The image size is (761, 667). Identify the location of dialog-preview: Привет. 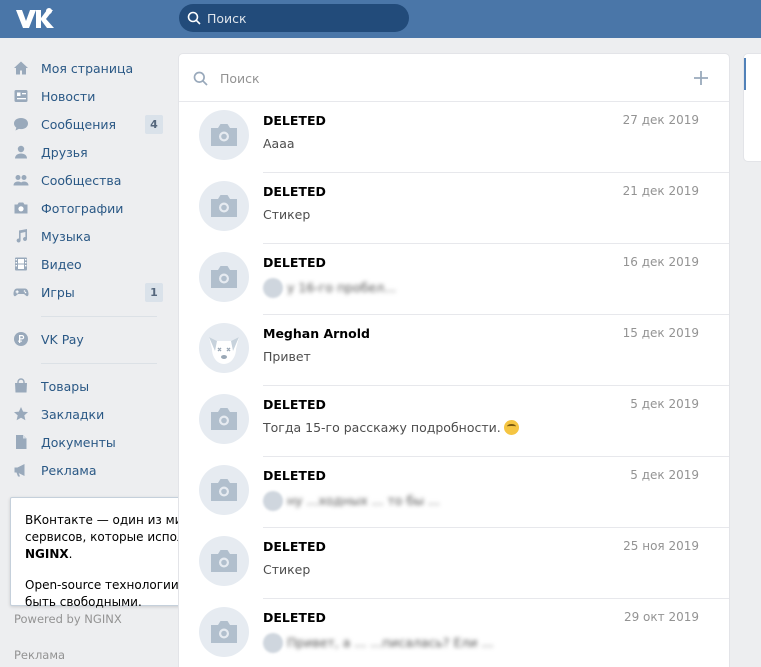
(287, 356).